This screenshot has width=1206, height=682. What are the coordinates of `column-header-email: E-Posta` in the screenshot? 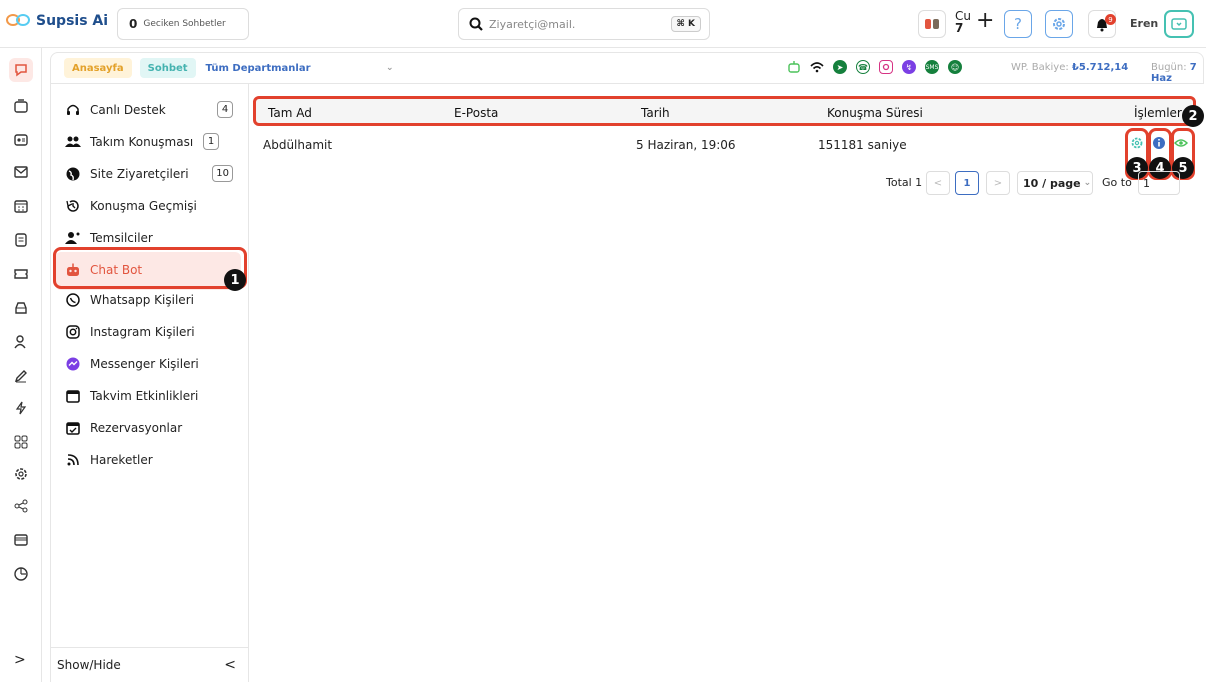 It's located at (476, 113).